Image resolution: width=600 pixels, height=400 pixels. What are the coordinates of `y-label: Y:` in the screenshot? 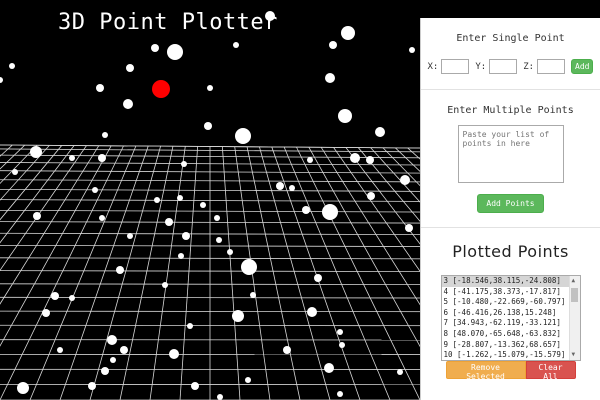 It's located at (481, 66).